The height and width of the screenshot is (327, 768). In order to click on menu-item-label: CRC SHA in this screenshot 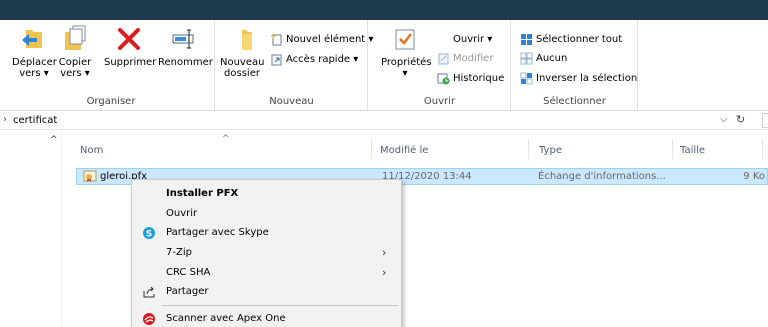, I will do `click(188, 272)`.